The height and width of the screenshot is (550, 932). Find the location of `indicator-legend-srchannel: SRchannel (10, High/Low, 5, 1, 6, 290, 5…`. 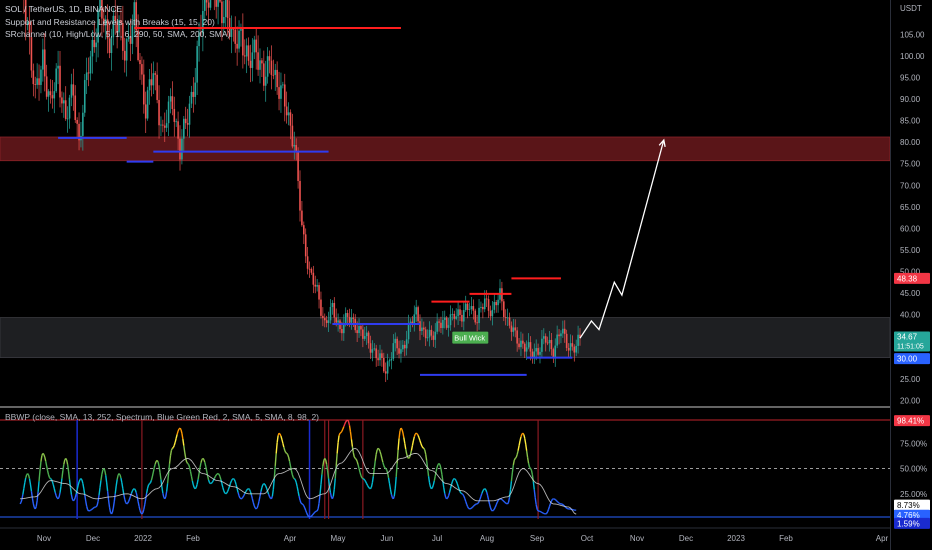

indicator-legend-srchannel: SRchannel (10, High/Low, 5, 1, 6, 290, 5… is located at coordinates (117, 34).